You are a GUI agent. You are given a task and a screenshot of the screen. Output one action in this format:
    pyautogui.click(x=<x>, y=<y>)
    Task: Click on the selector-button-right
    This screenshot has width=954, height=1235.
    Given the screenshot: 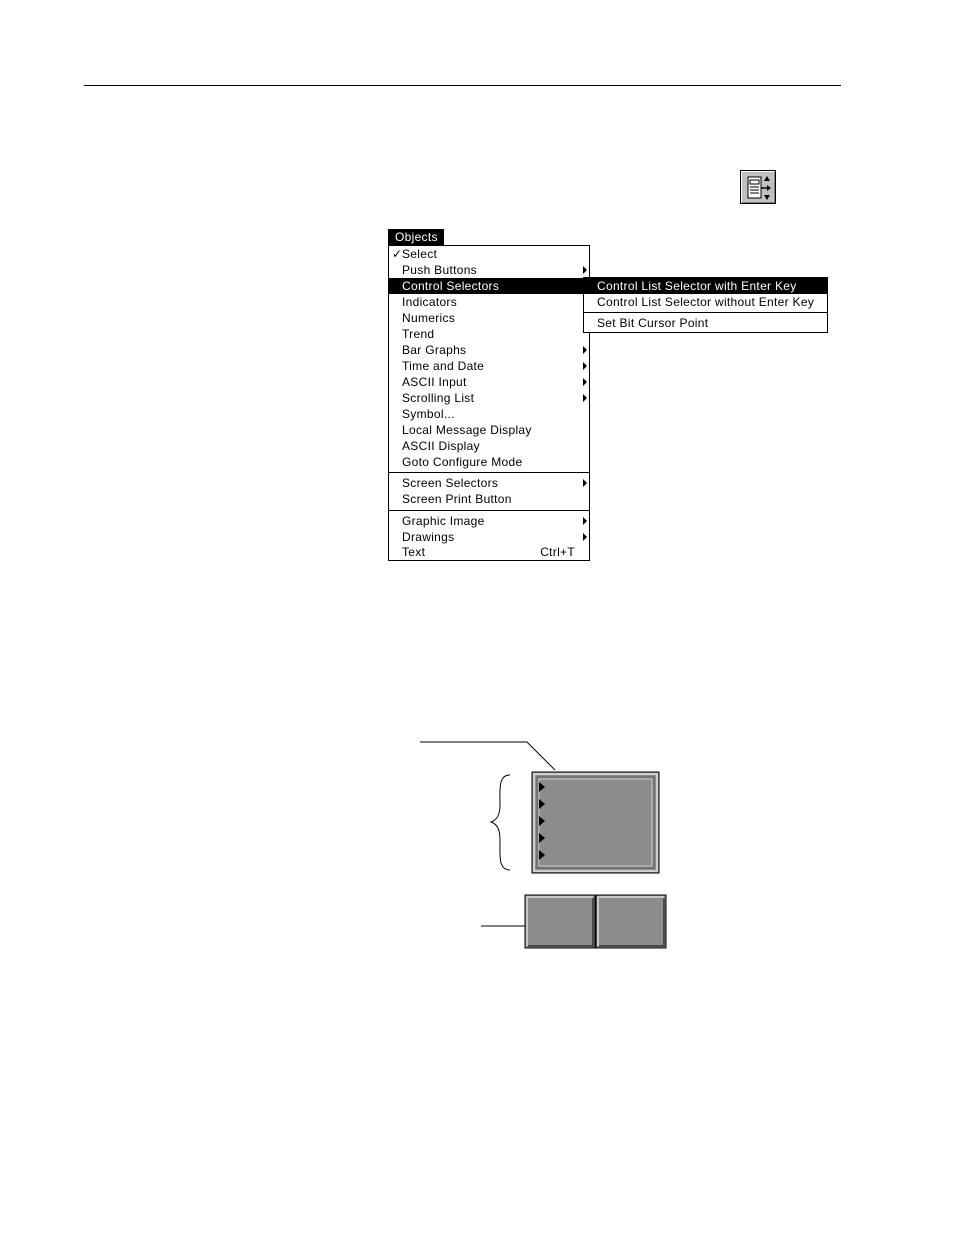 What is the action you would take?
    pyautogui.click(x=631, y=921)
    